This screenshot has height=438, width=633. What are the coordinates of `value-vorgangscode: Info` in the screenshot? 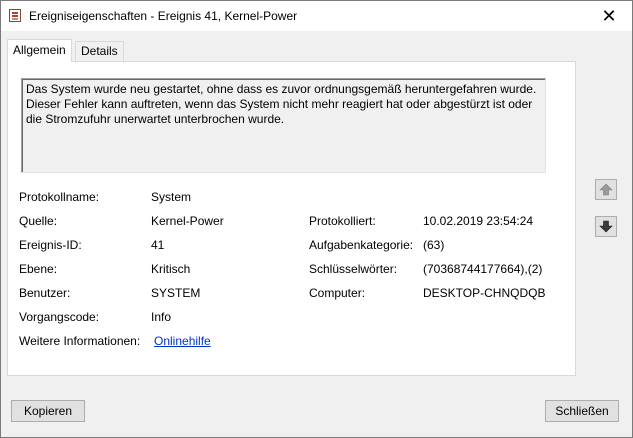 It's located at (161, 317).